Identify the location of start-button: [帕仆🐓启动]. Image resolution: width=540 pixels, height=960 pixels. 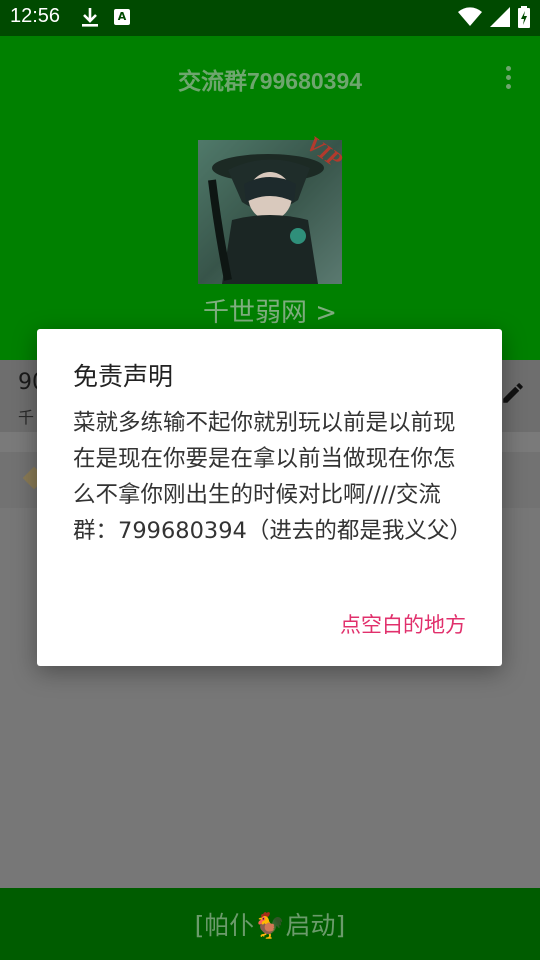
(270, 924).